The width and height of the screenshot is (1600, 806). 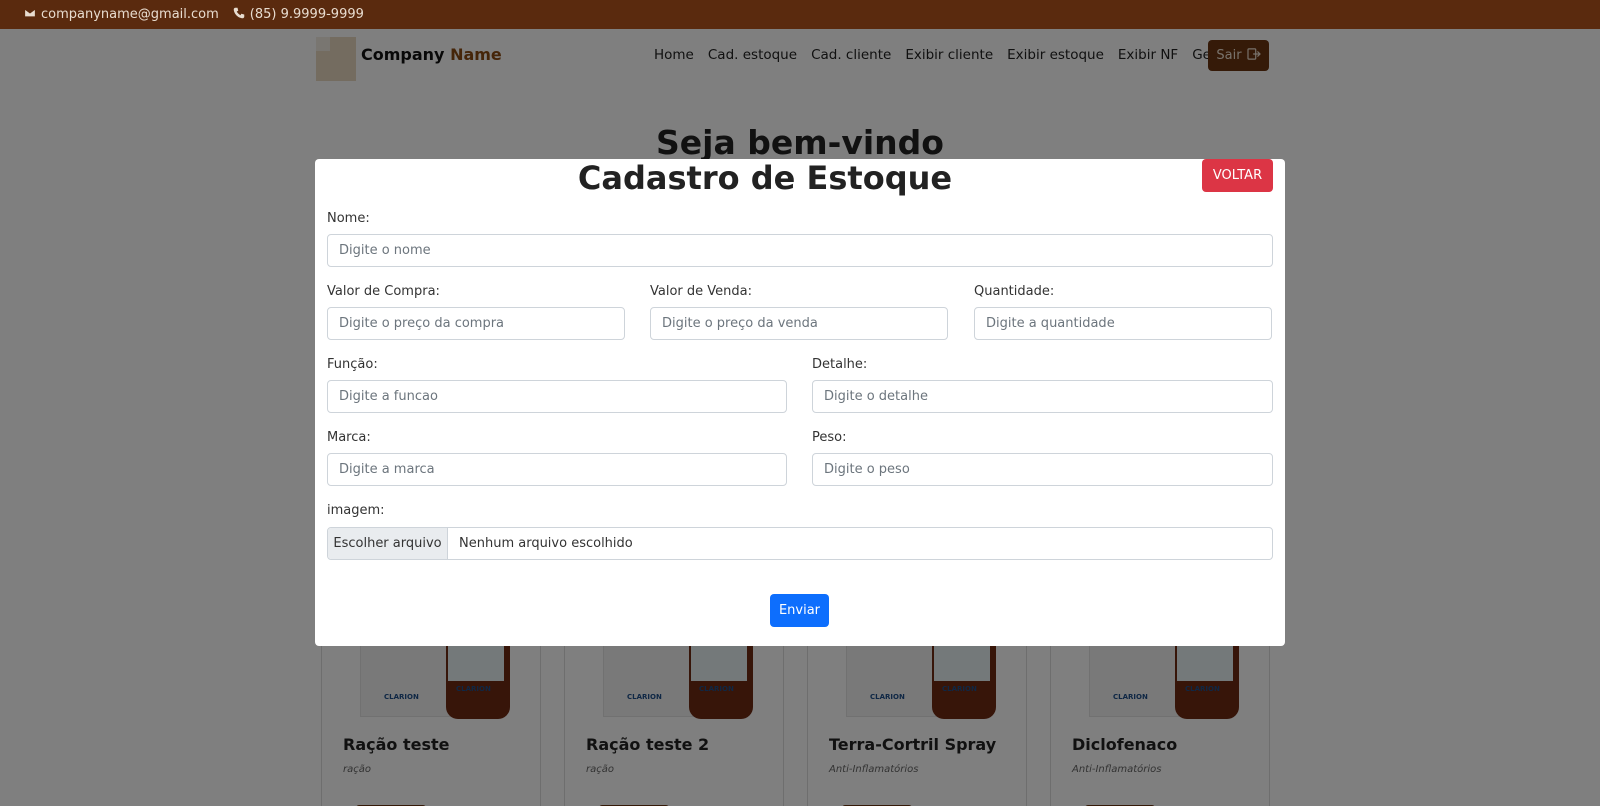 What do you see at coordinates (800, 14) in the screenshot?
I see `top-contact-bar: companyname@gmail.com (85) 9.9999-9999` at bounding box center [800, 14].